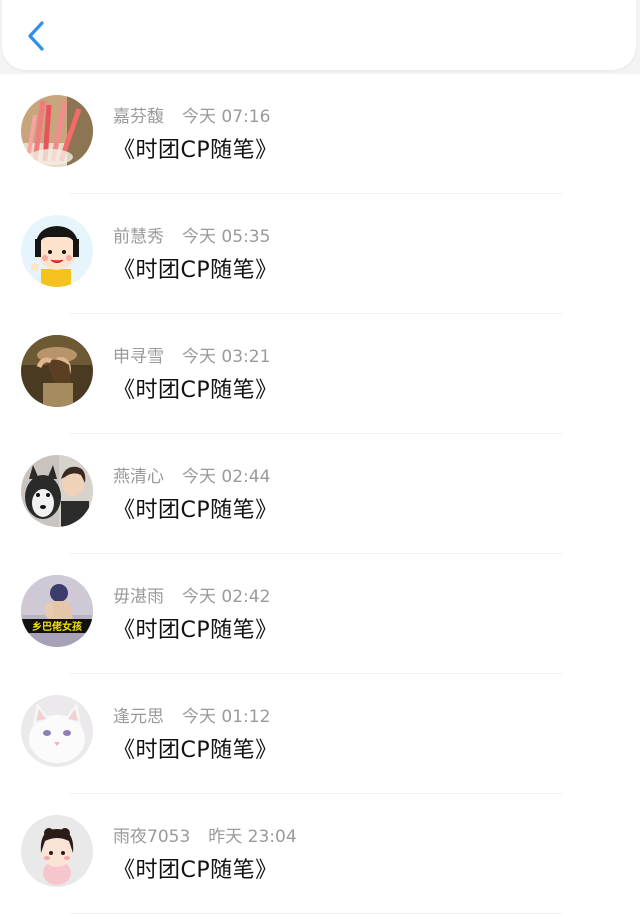 The image size is (640, 914). Describe the element at coordinates (226, 117) in the screenshot. I see `post-time: 今天 07:16` at that location.